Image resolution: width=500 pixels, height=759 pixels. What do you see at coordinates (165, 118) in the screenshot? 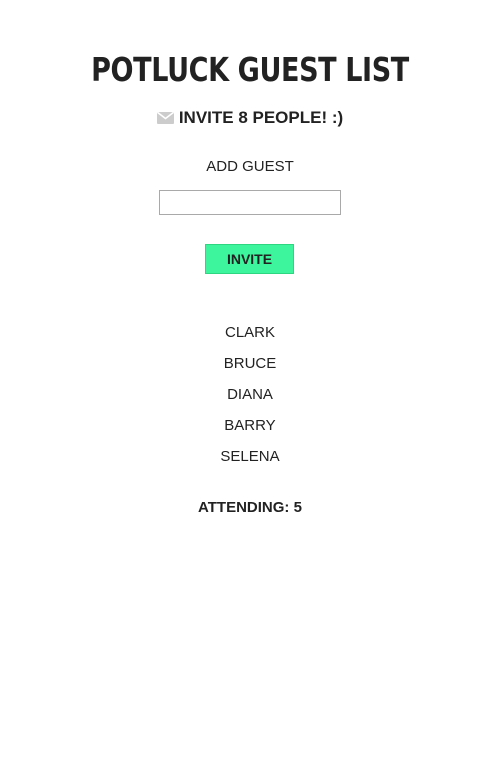
I see `envelope-icon` at bounding box center [165, 118].